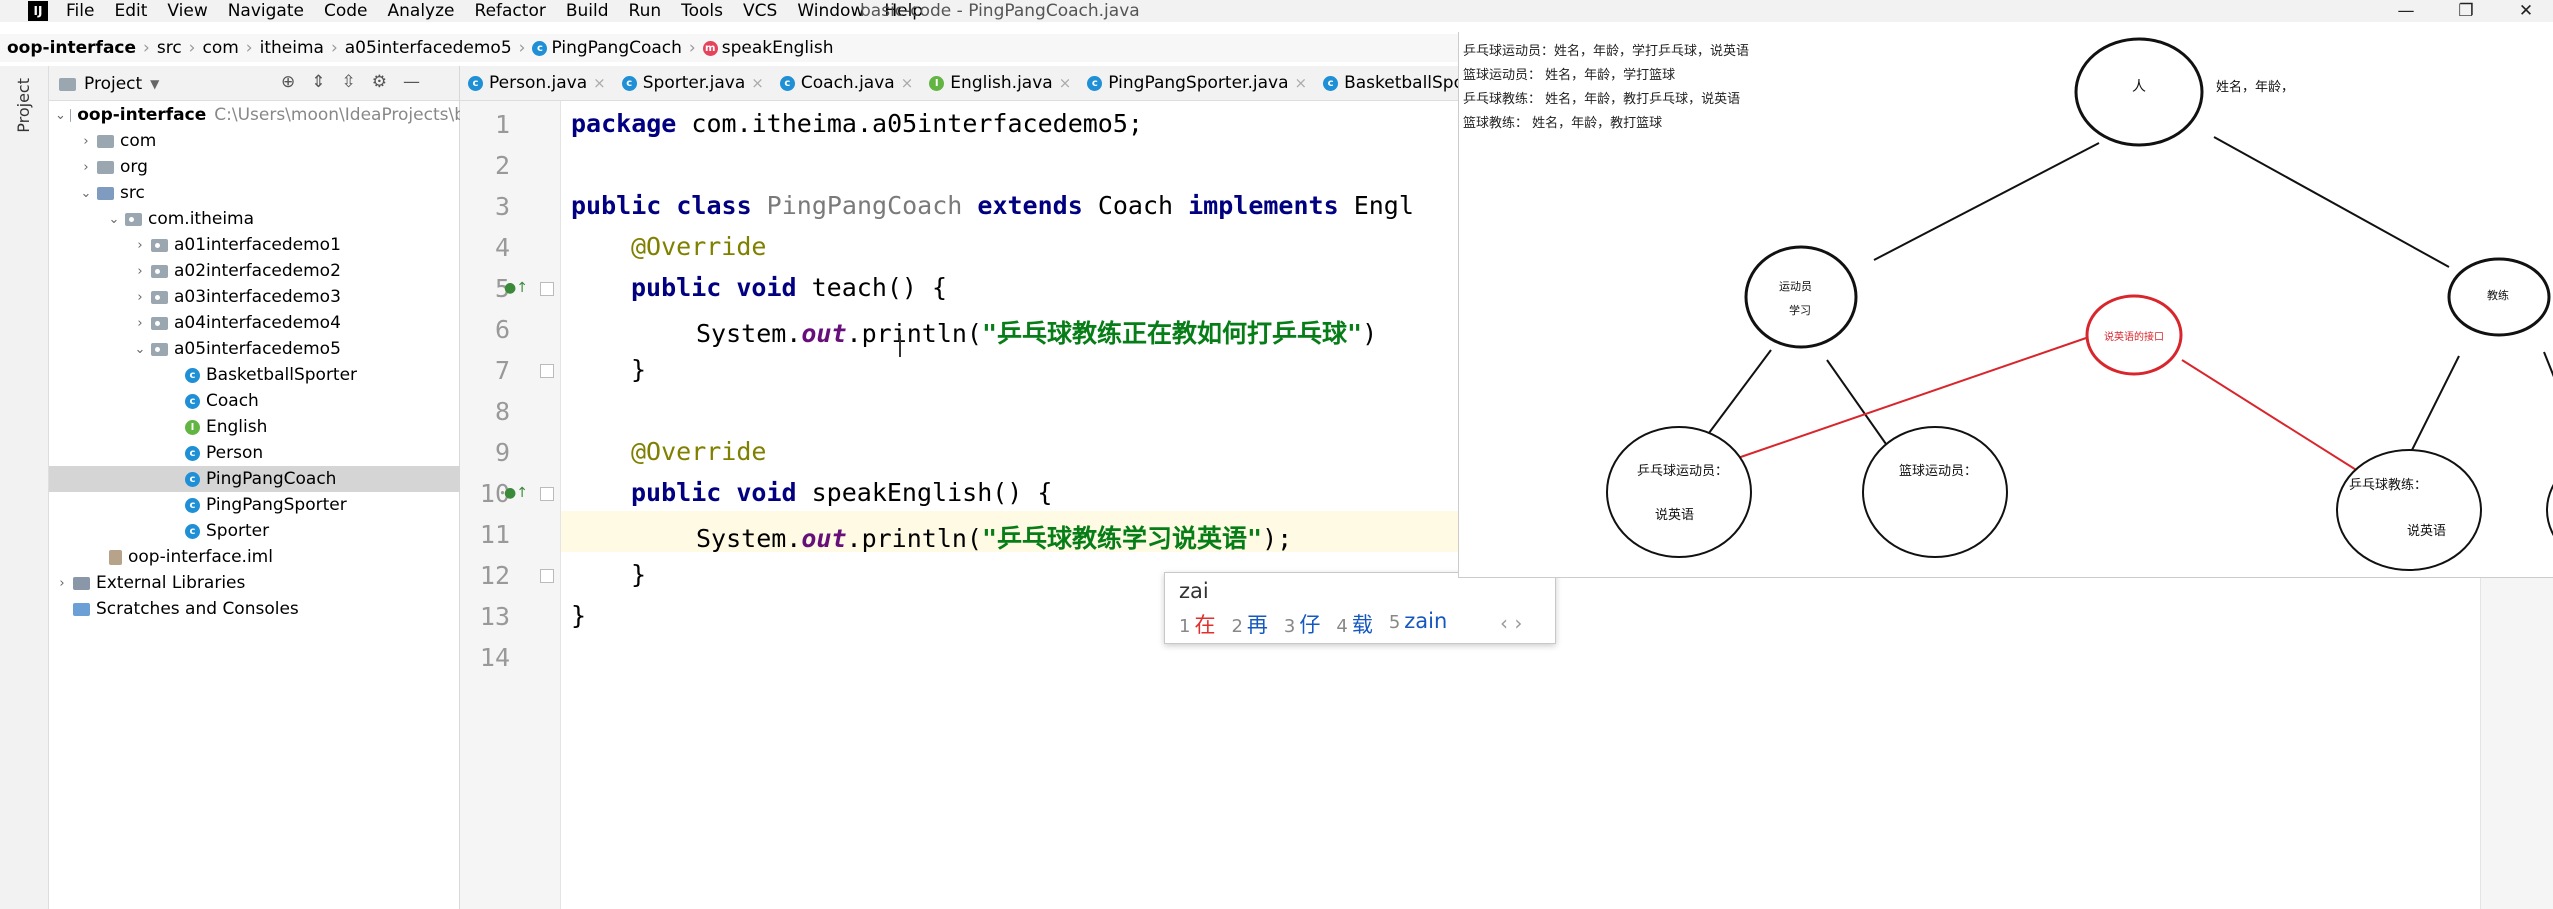  What do you see at coordinates (510, 11) in the screenshot?
I see `menu-refactor: Refactor` at bounding box center [510, 11].